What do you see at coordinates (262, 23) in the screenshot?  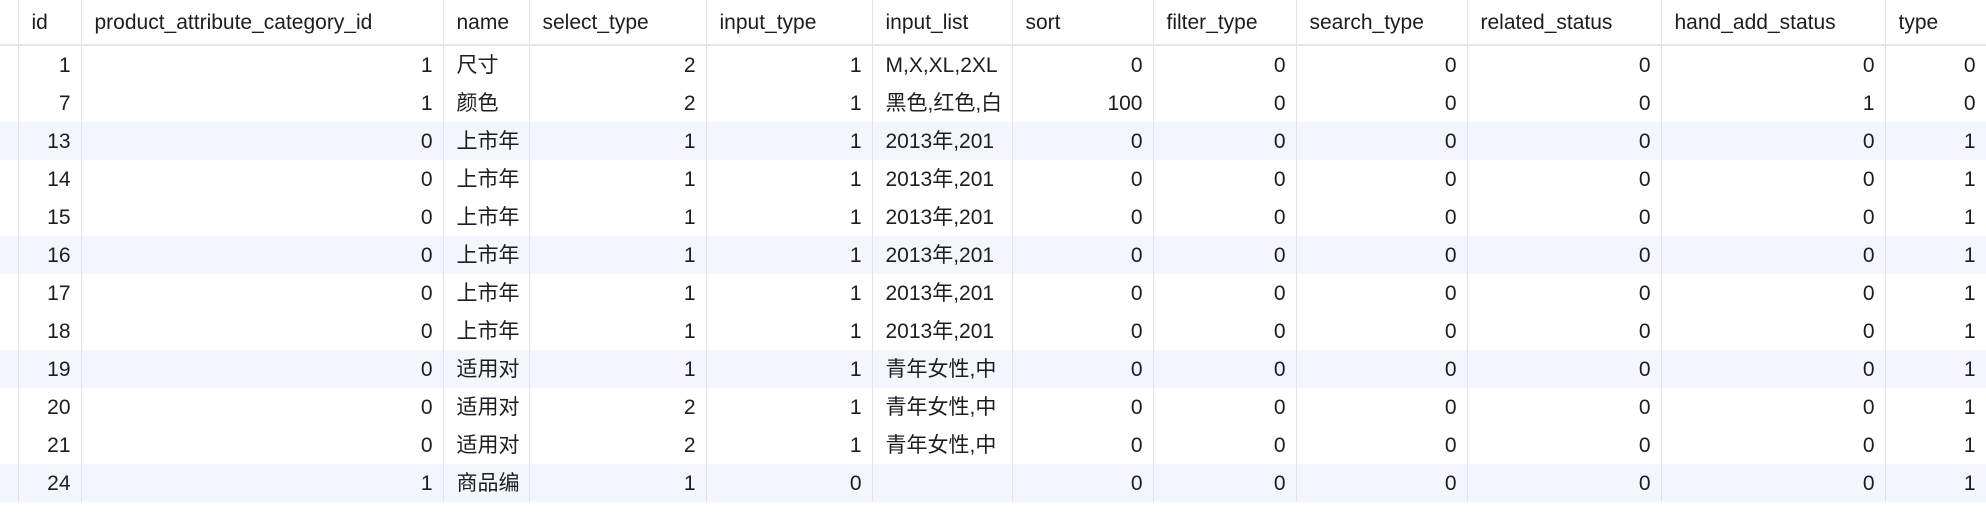 I see `column-header-product-attribute-category-id: product_attribute_category_id` at bounding box center [262, 23].